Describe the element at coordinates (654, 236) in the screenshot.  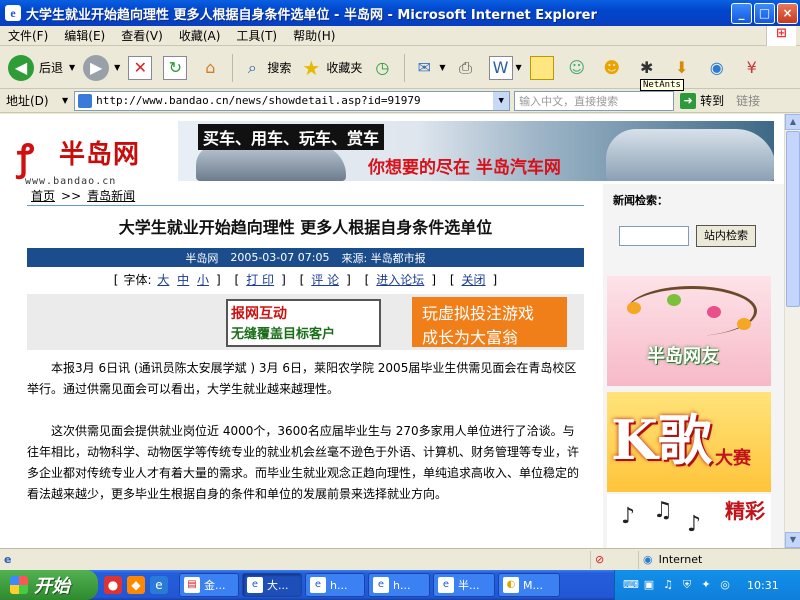
I see `news-search-input` at that location.